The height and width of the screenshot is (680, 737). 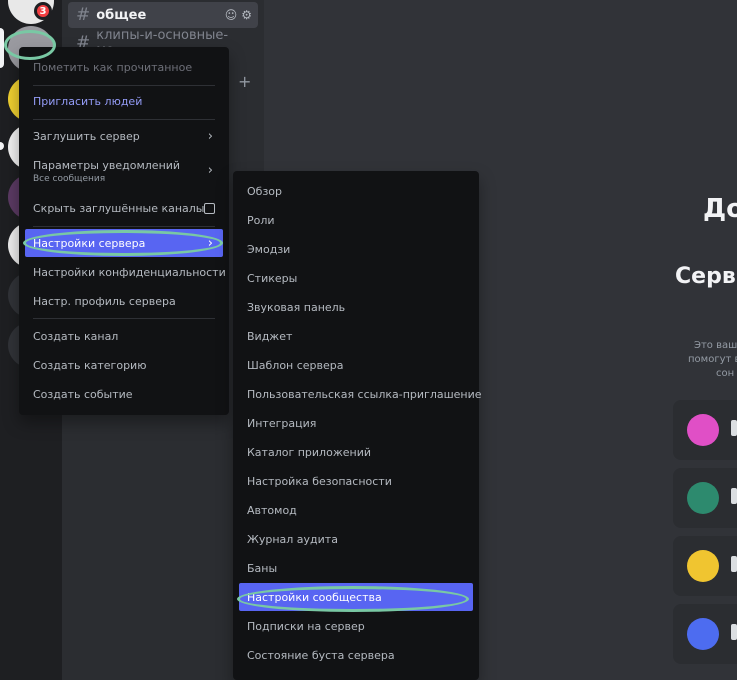 What do you see at coordinates (231, 15) in the screenshot?
I see `add-member-icon: ☺` at bounding box center [231, 15].